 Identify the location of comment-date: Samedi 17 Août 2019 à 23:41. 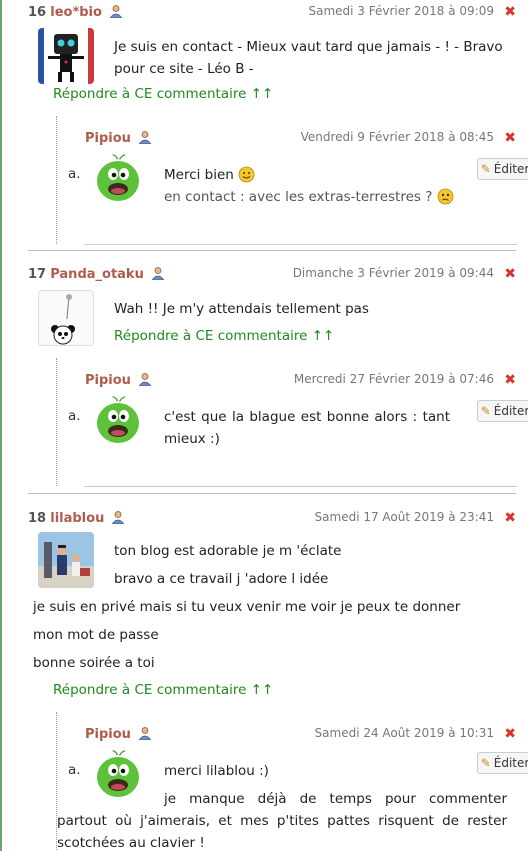
(404, 517).